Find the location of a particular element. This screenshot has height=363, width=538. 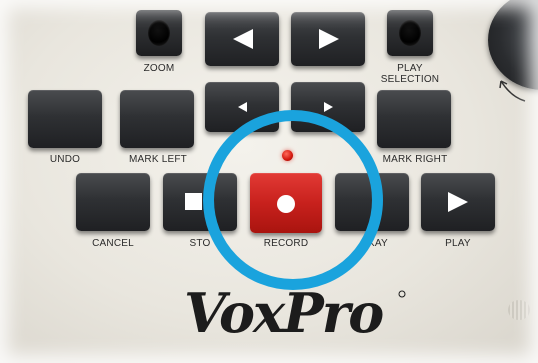

play-selection-knob-icon is located at coordinates (410, 33).